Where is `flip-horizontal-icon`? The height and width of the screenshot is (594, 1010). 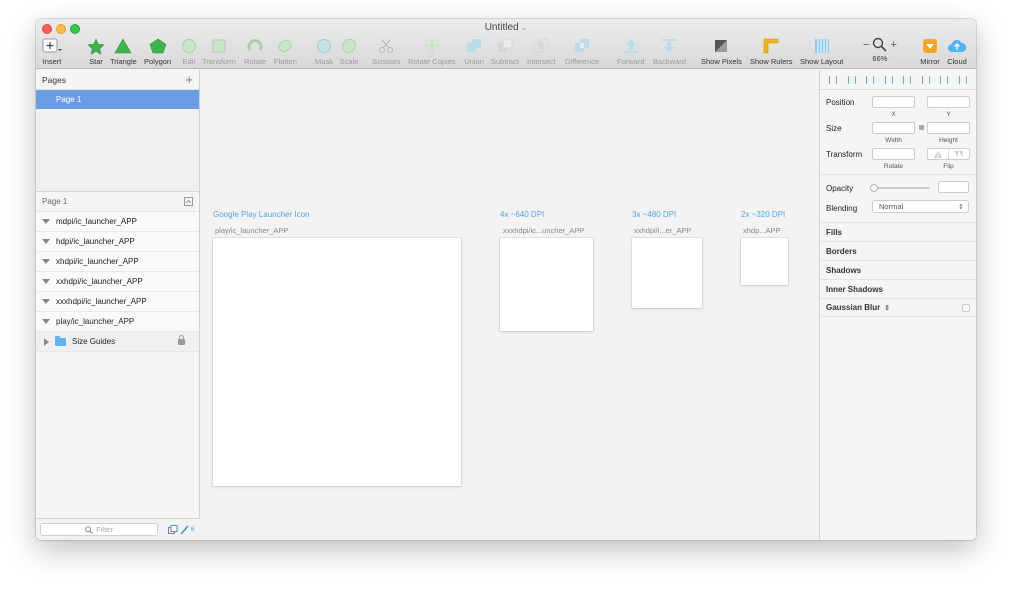
flip-horizontal-icon is located at coordinates (938, 154).